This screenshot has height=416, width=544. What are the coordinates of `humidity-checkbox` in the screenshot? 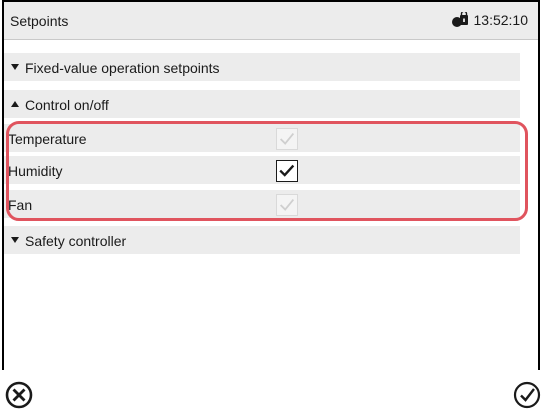 It's located at (287, 171).